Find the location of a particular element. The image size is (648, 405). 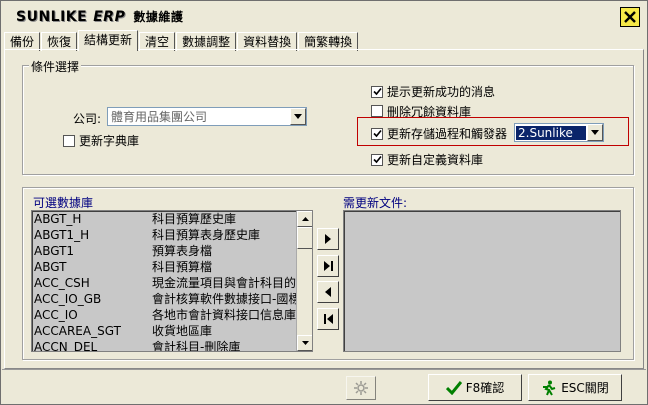

company-select: 體育用品集團公司 is located at coordinates (207, 116).